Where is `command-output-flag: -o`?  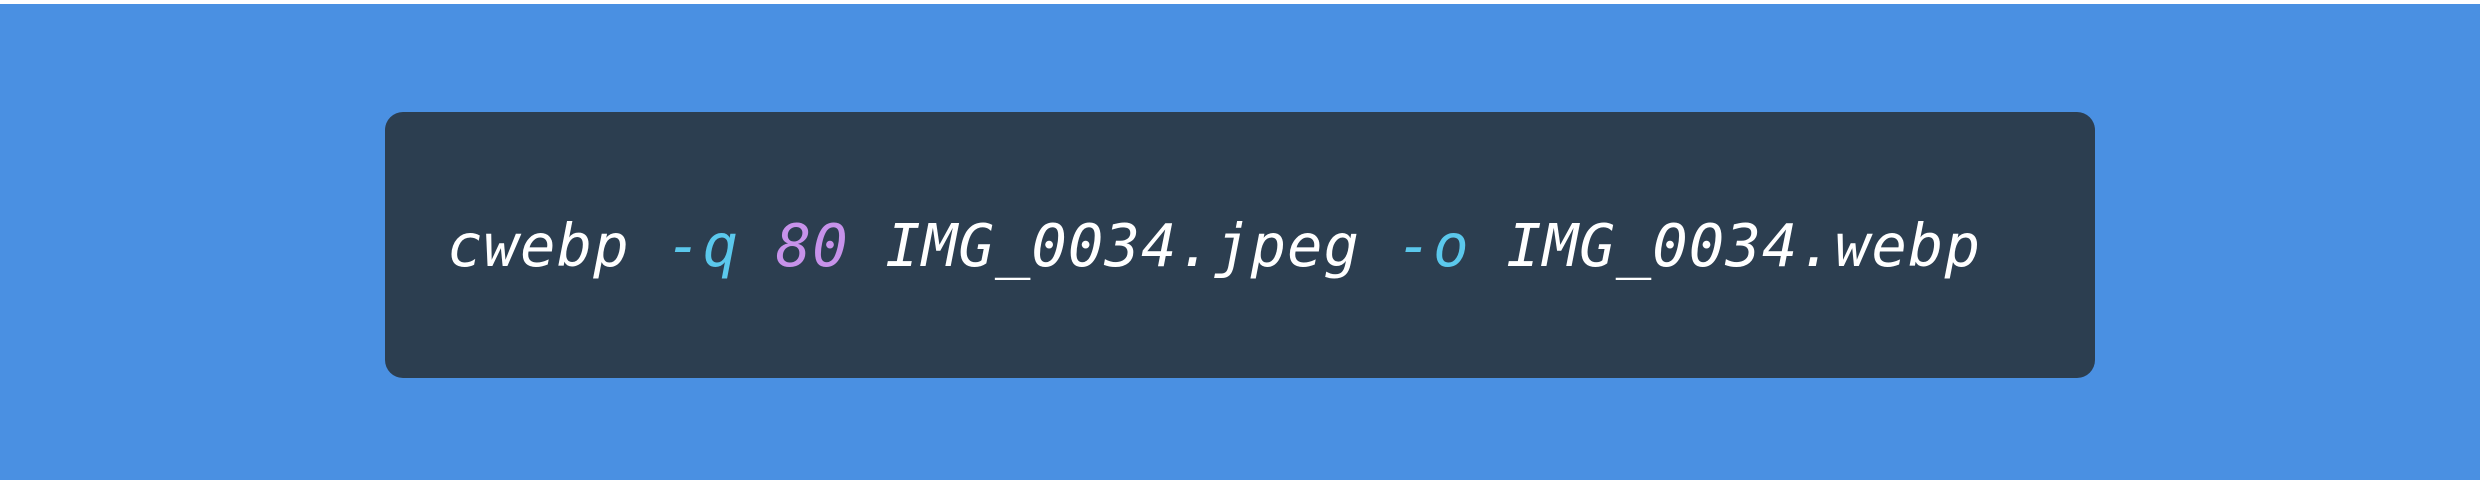 command-output-flag: -o is located at coordinates (1433, 245).